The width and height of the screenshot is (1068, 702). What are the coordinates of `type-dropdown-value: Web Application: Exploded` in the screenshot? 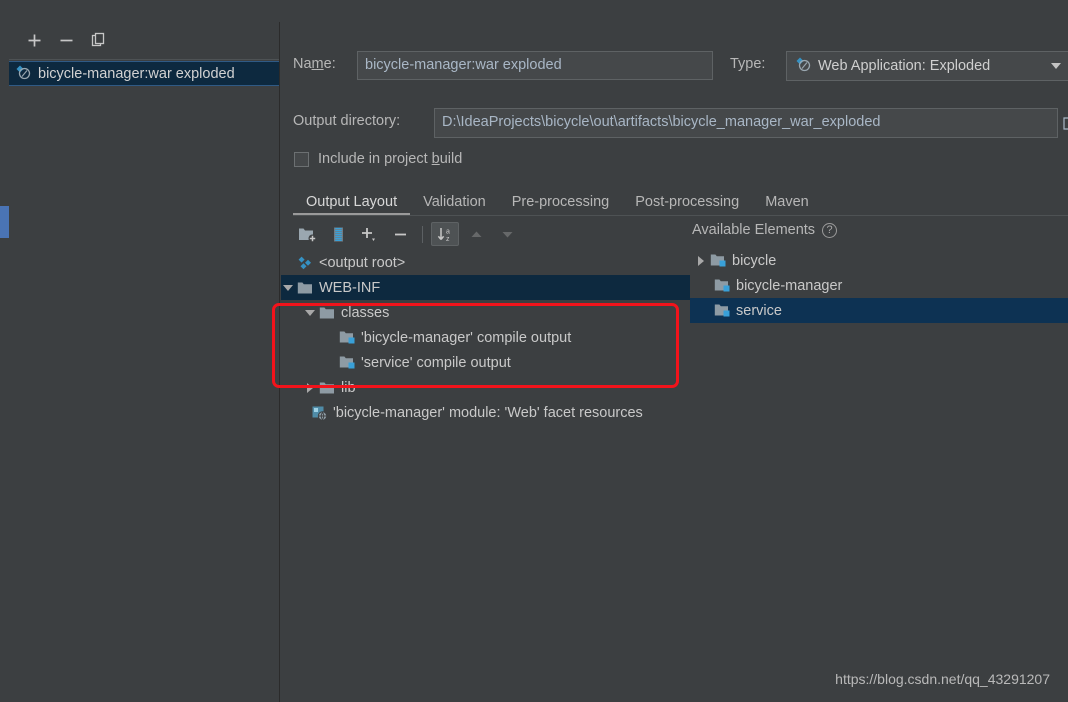 It's located at (904, 66).